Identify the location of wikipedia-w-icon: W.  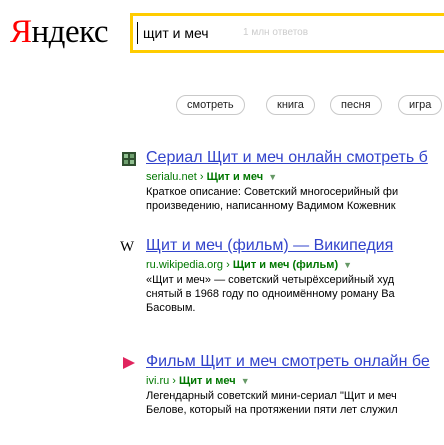
(127, 246).